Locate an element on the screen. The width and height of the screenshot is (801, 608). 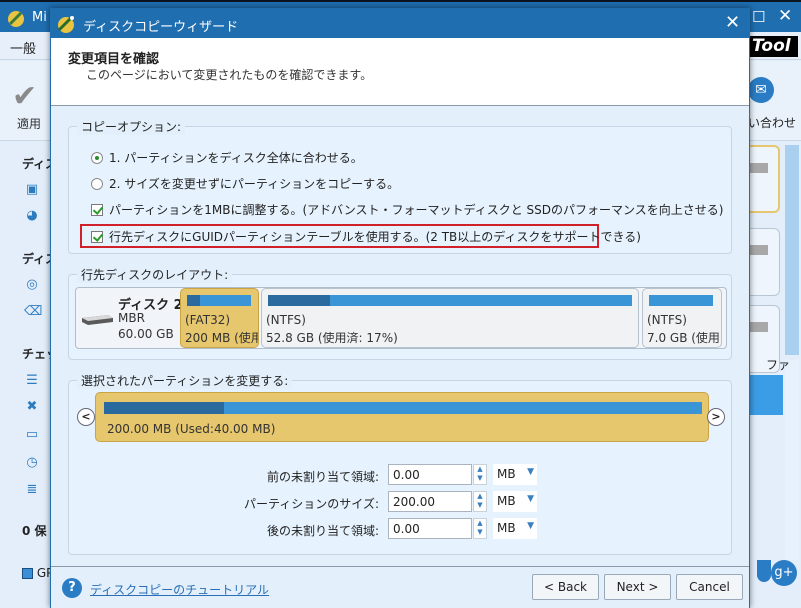
cancel-button: Cancel is located at coordinates (709, 587).